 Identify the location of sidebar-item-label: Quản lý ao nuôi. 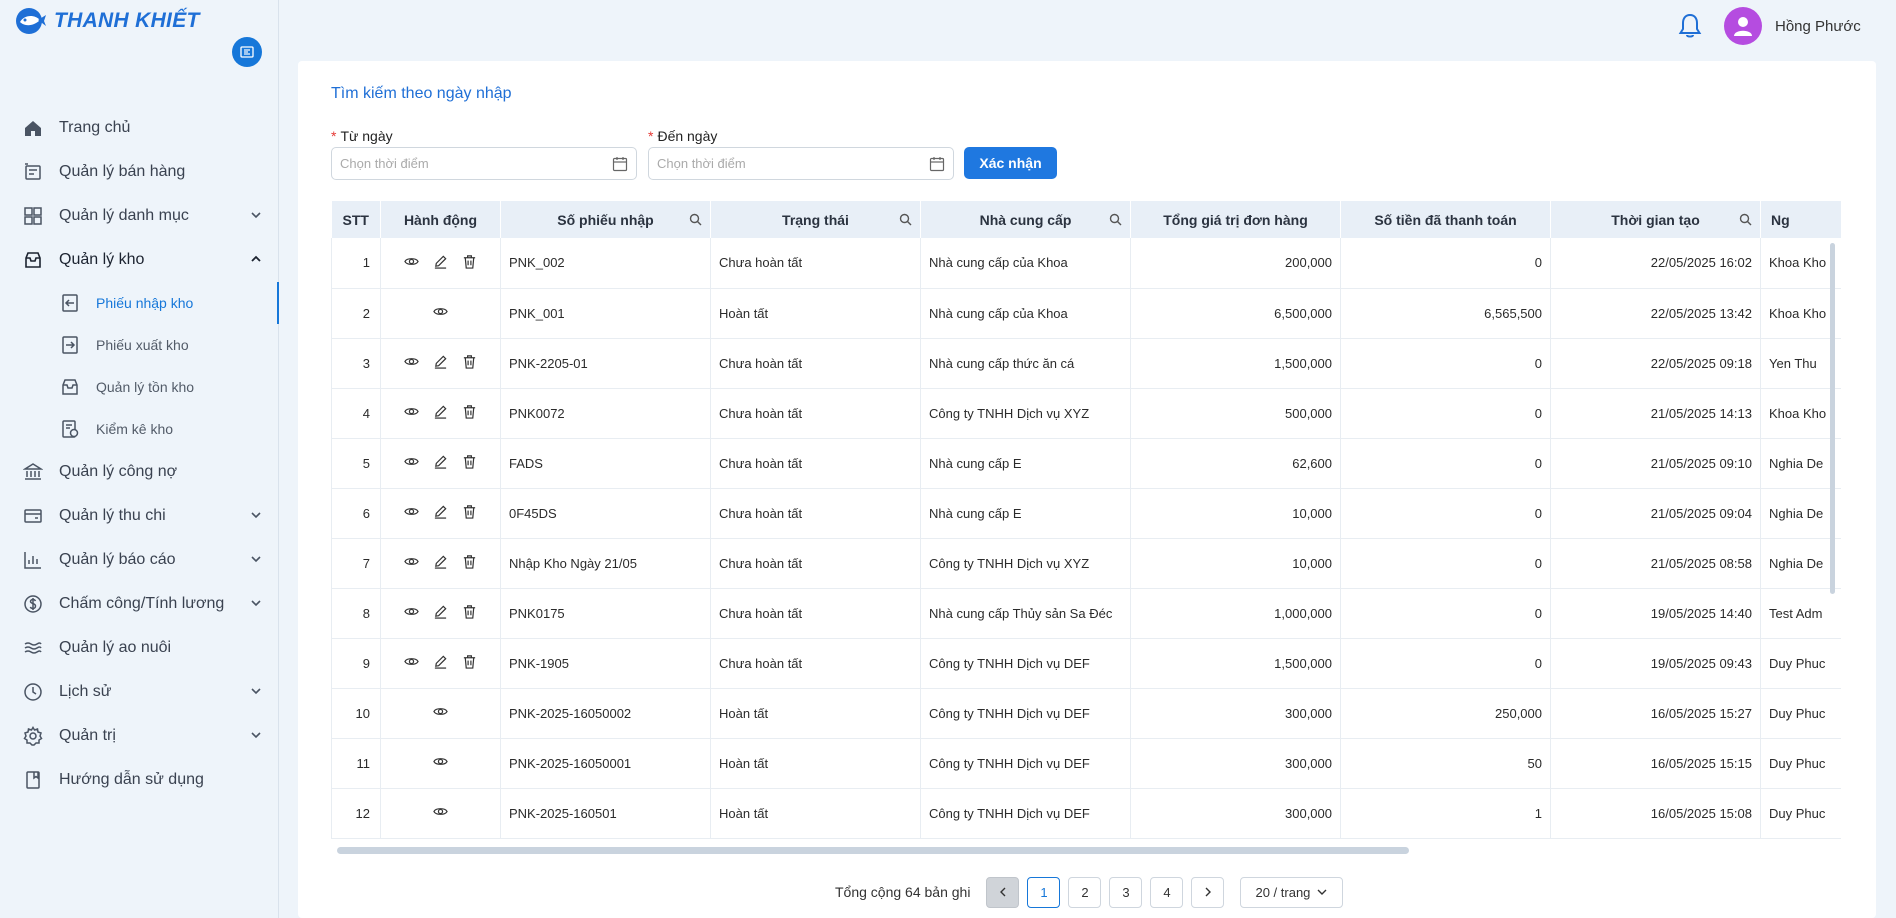
(115, 647).